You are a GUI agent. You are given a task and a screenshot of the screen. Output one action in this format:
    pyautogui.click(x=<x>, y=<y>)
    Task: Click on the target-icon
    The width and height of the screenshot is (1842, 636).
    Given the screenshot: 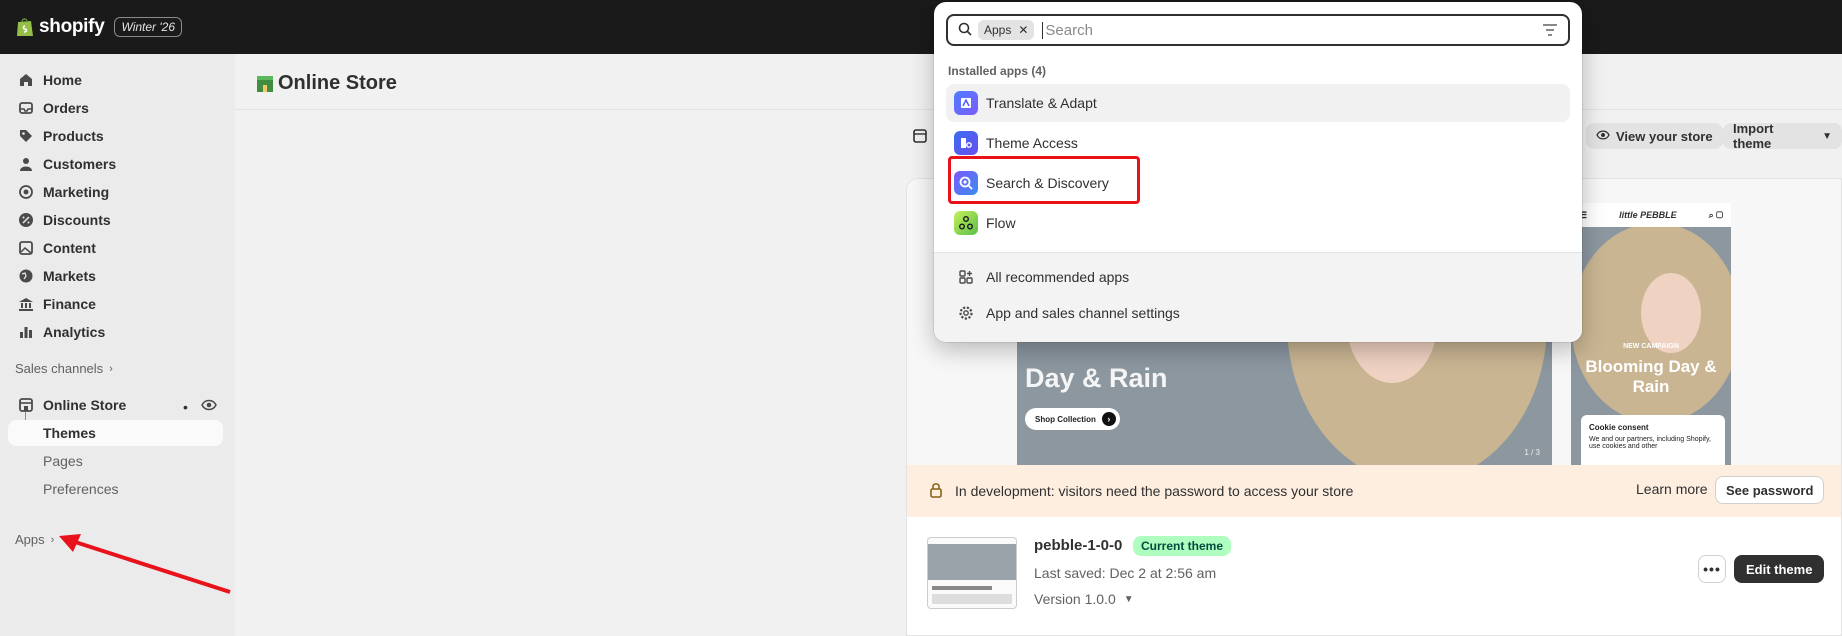 What is the action you would take?
    pyautogui.click(x=26, y=192)
    